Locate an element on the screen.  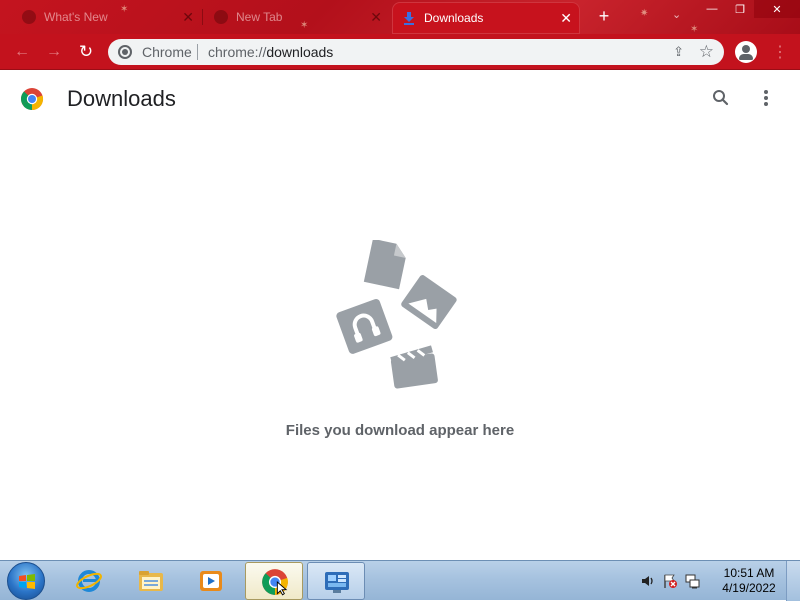
restore-button: ❐ is located at coordinates (740, 9).